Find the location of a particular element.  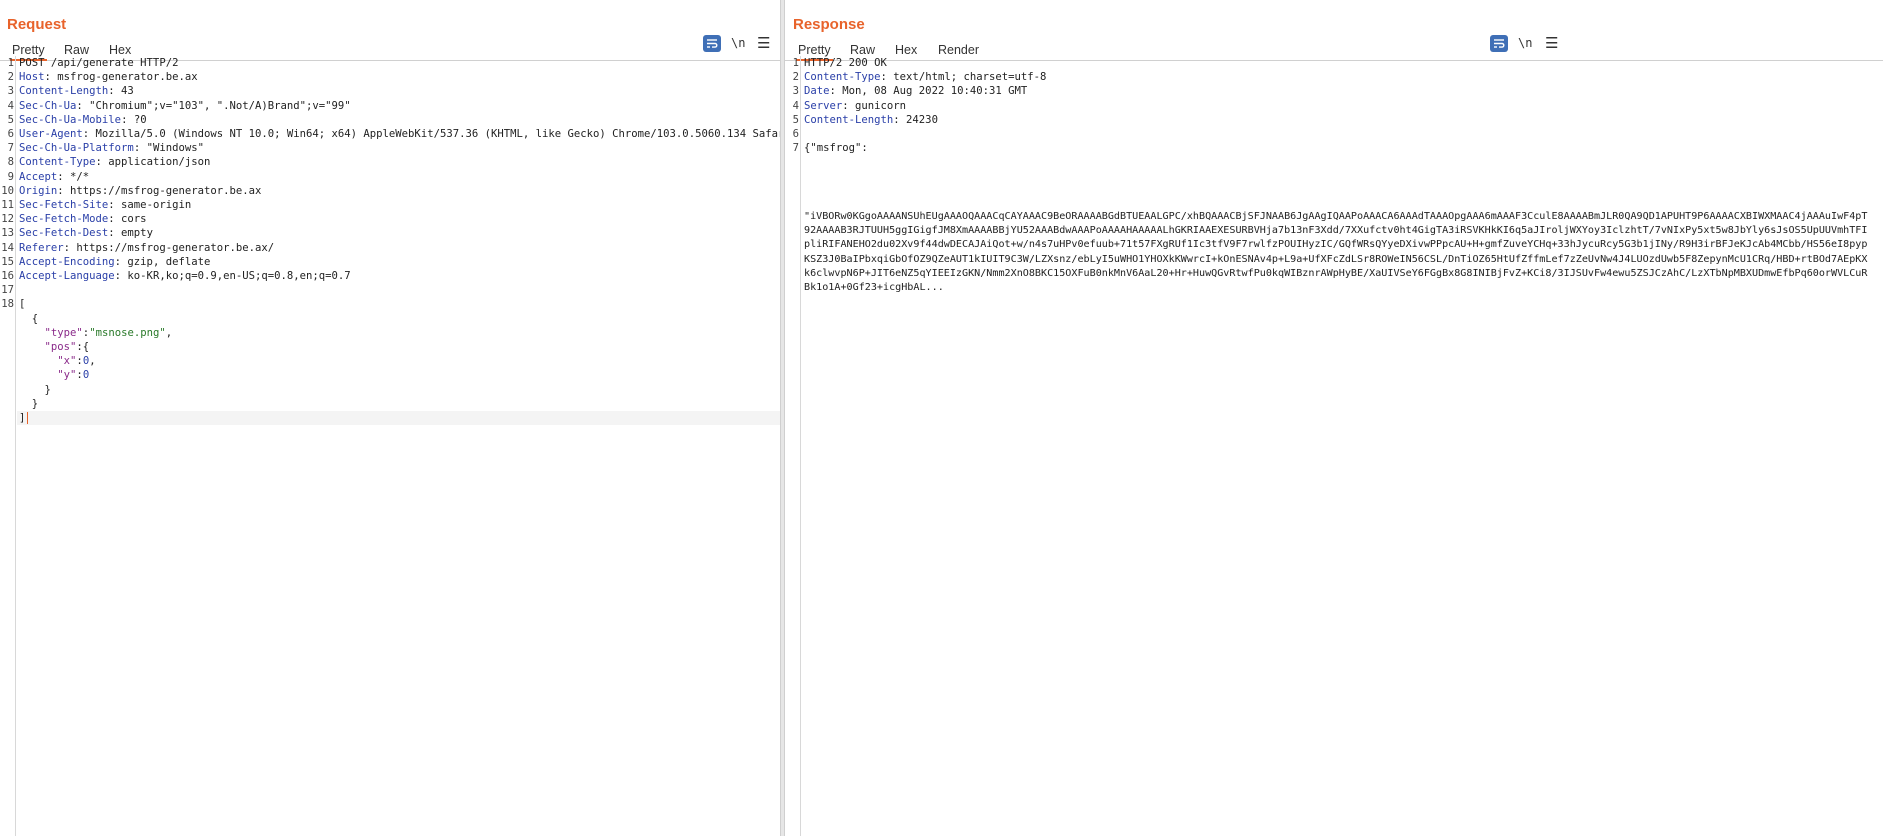

code-token: {"msfrog": is located at coordinates (836, 148).